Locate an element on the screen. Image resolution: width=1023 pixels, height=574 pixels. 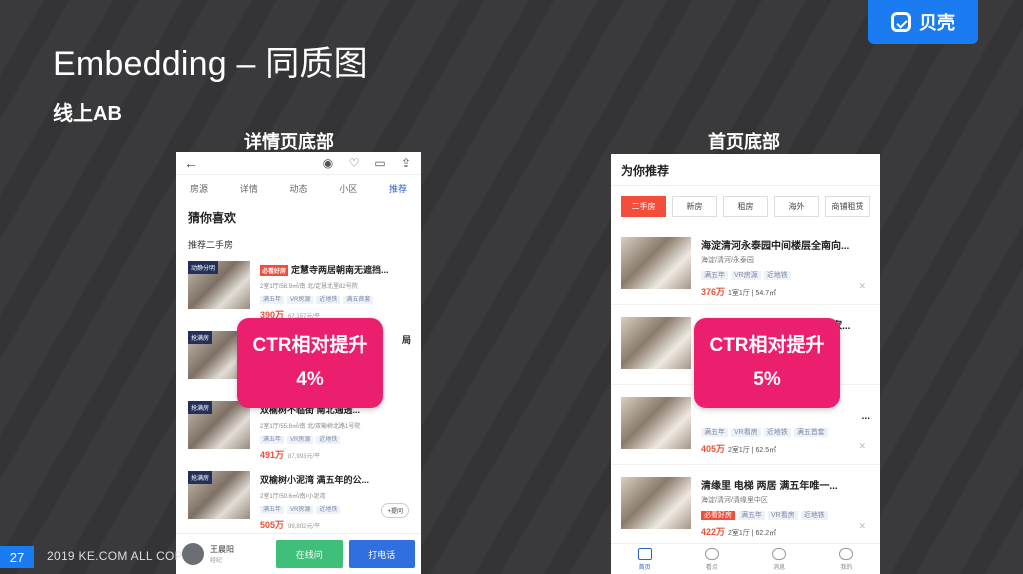
nav-profile: 我的 is located at coordinates (846, 559).